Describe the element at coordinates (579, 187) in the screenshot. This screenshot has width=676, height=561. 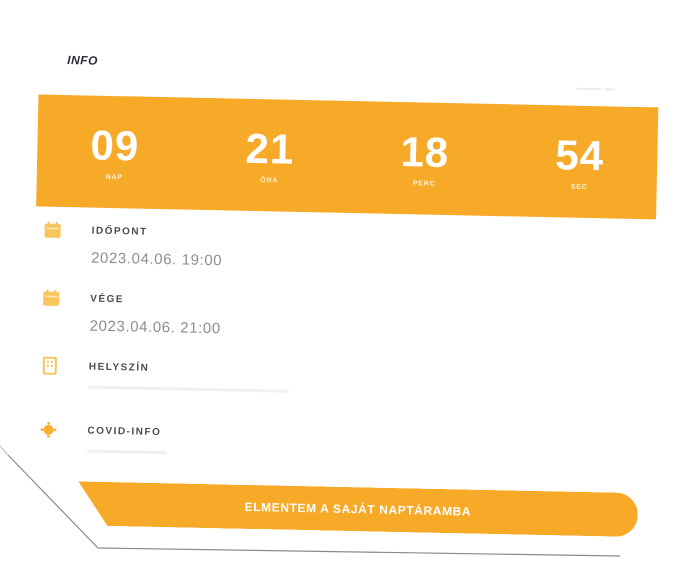
I see `countdown-seconds-label: SEC` at that location.